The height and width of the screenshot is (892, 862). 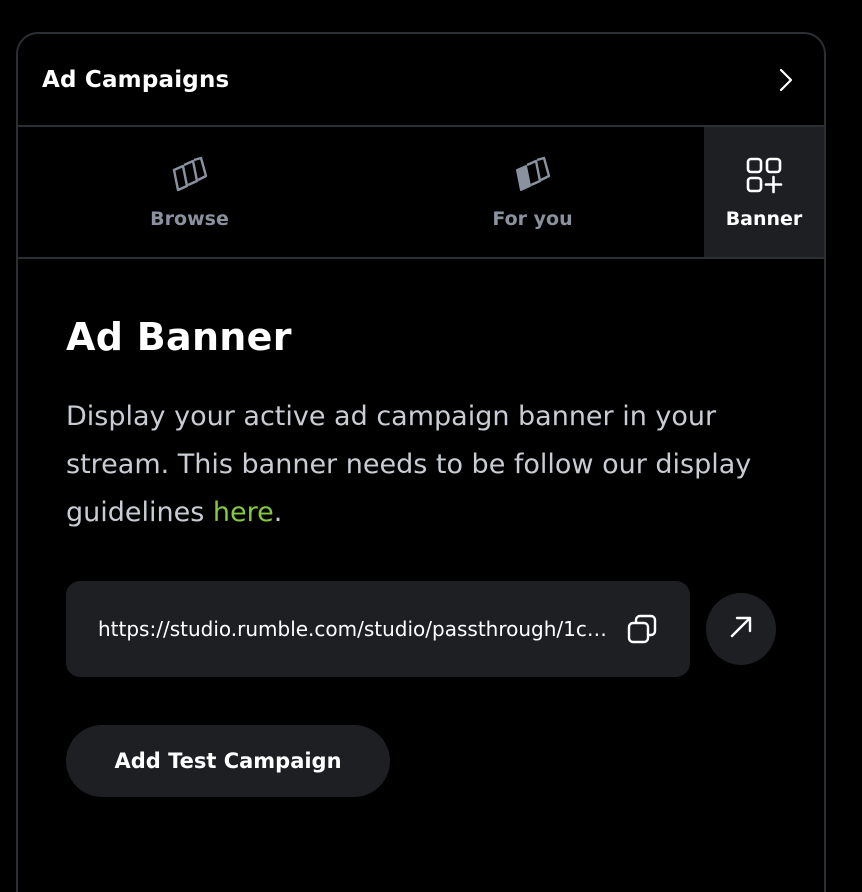 I want to click on tab-browse-label: Browse, so click(x=189, y=219).